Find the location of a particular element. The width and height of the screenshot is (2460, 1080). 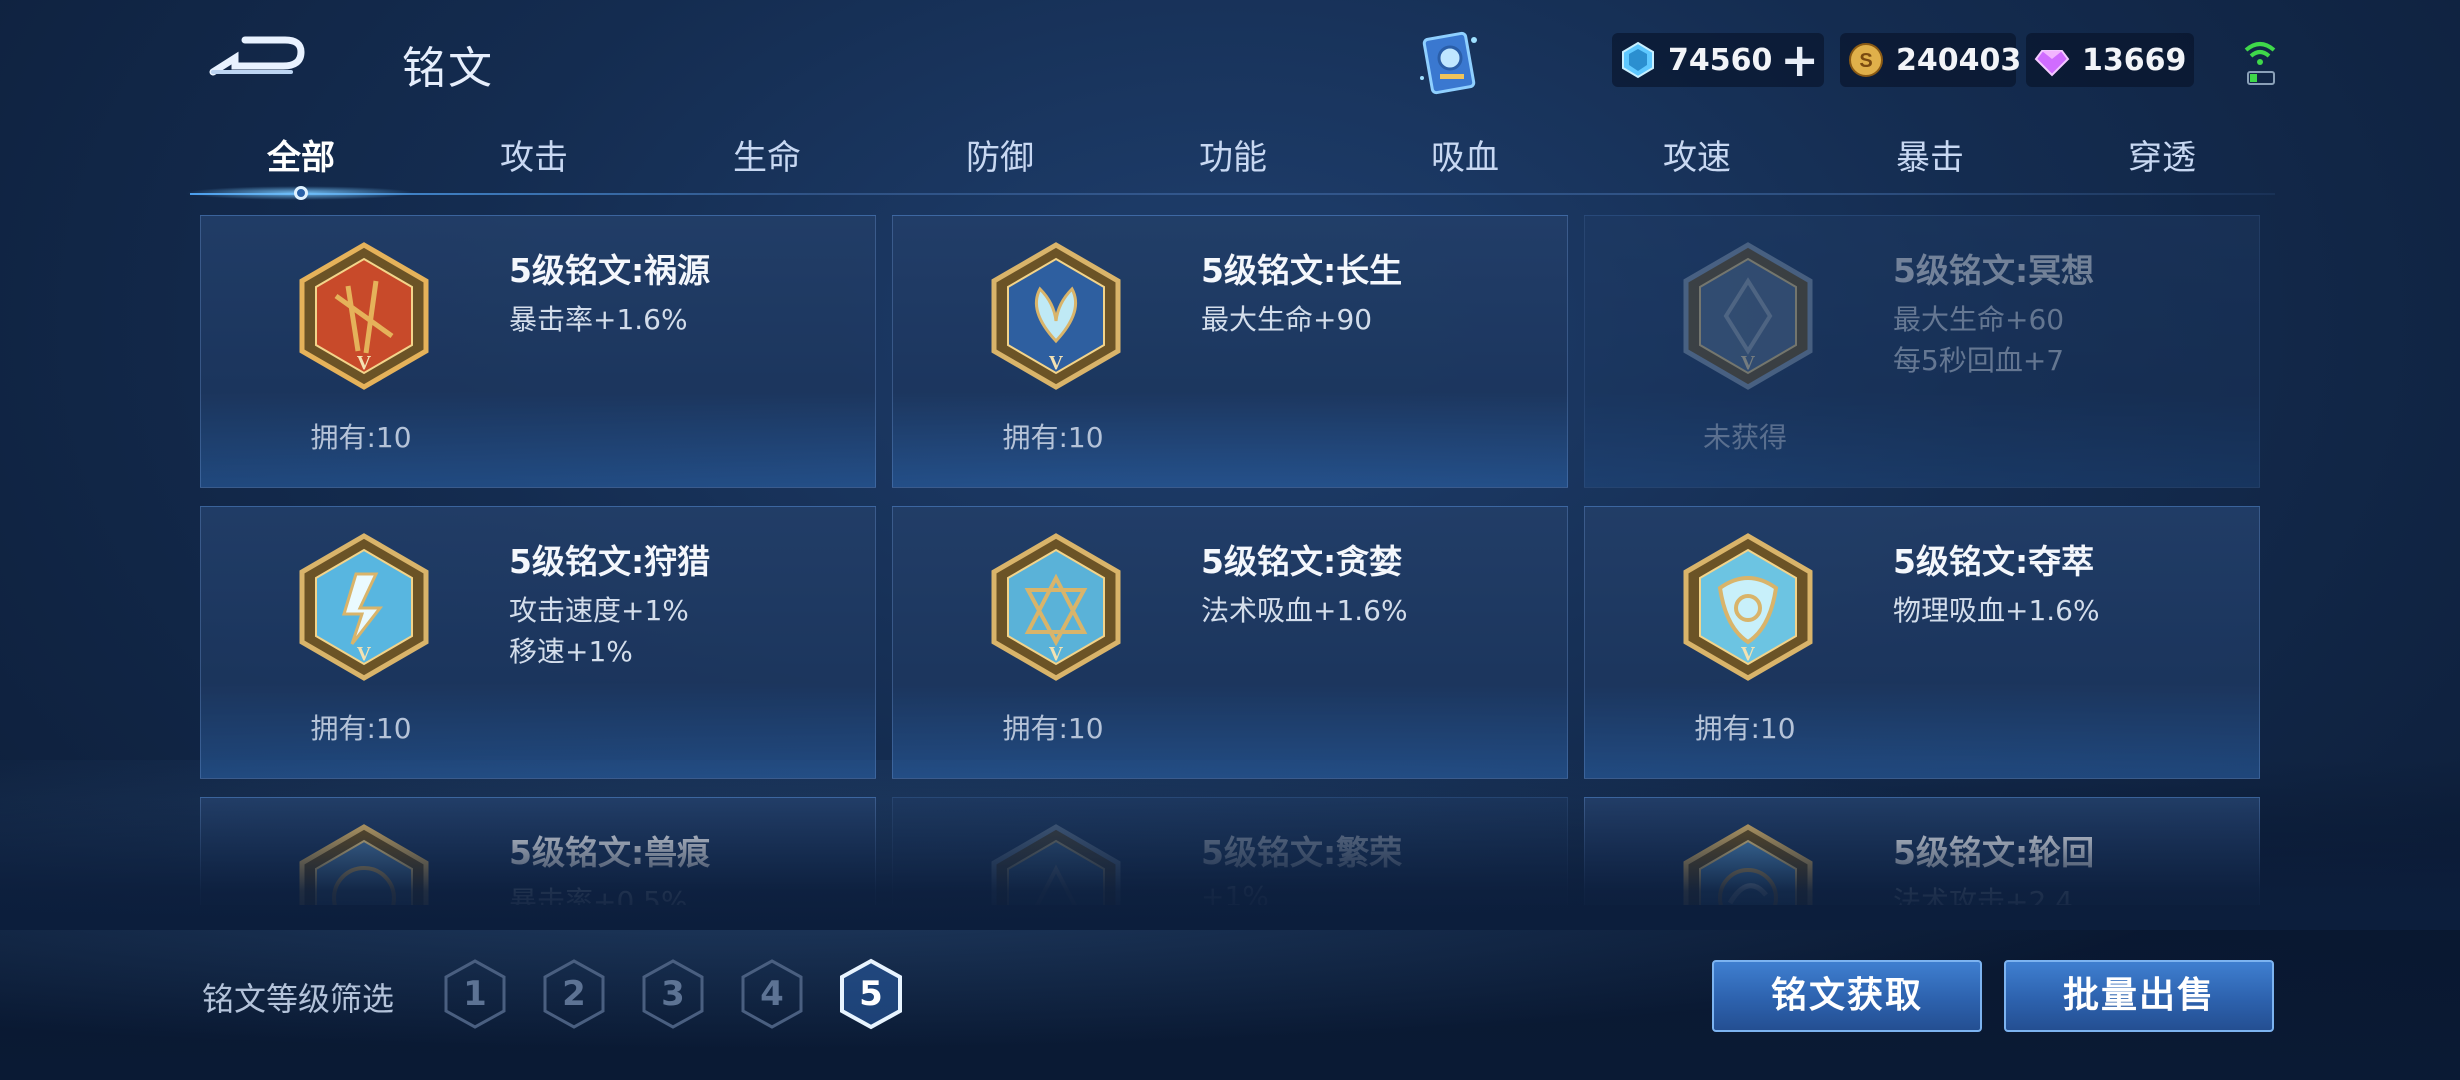

resource-value: 74560 is located at coordinates (1720, 60).